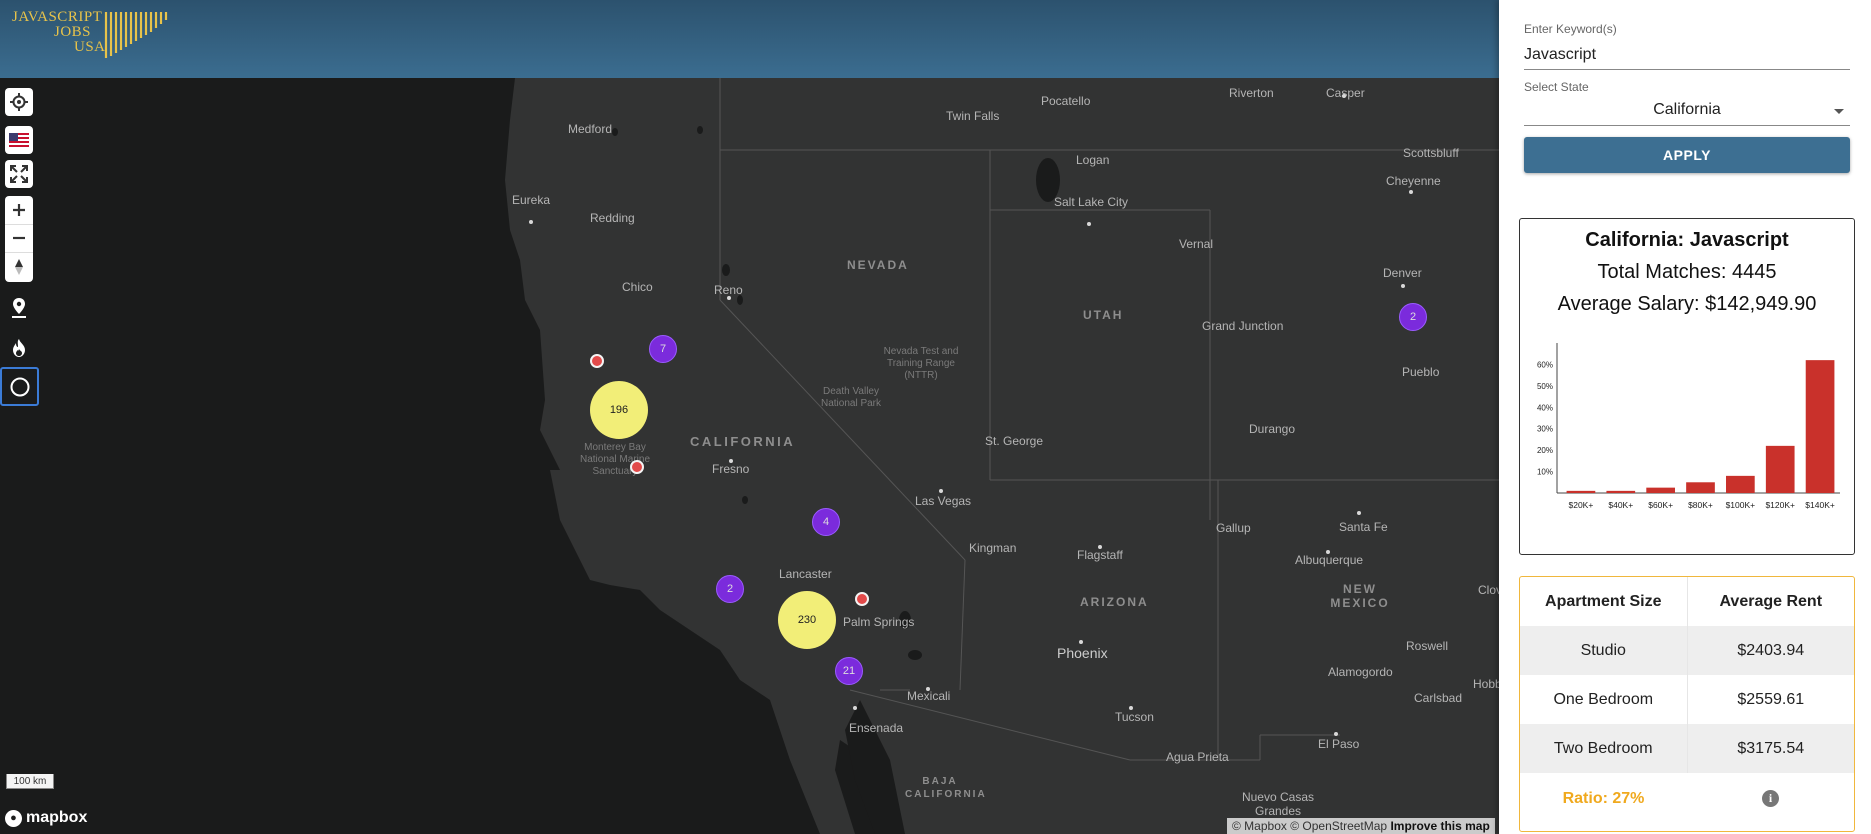 The height and width of the screenshot is (834, 1871). What do you see at coordinates (1421, 372) in the screenshot?
I see `place-label: Pueblo` at bounding box center [1421, 372].